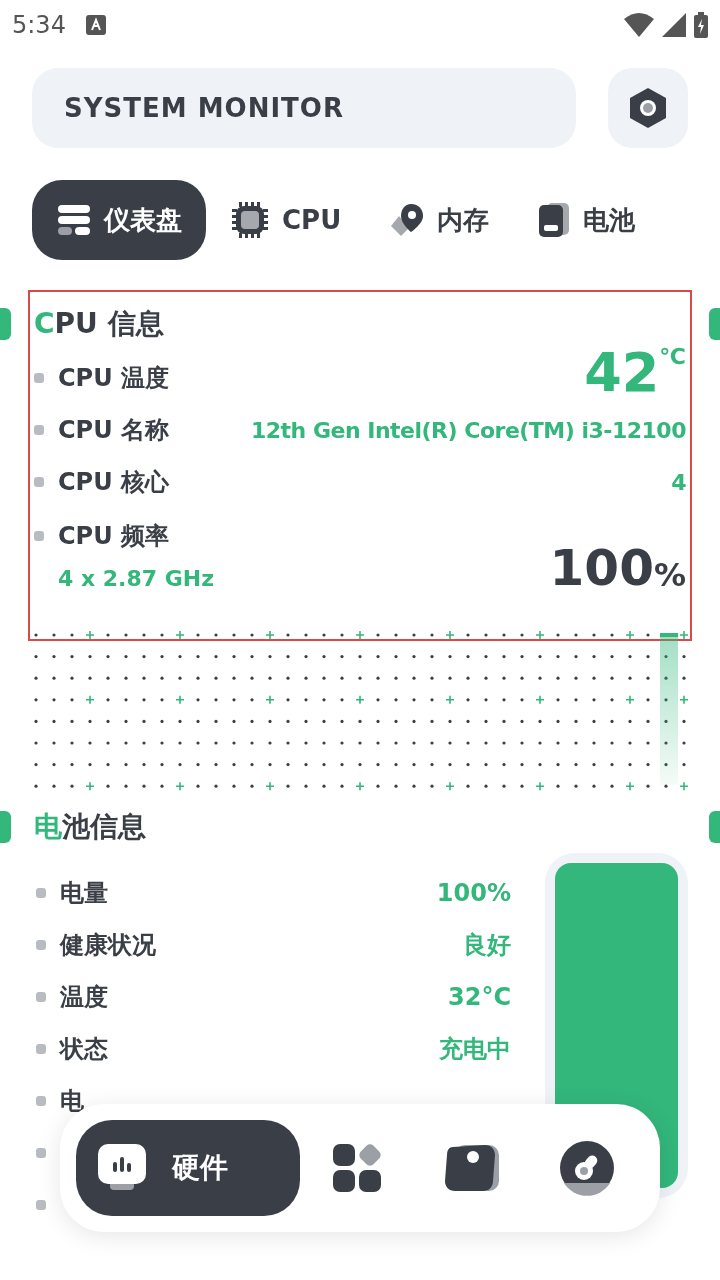  I want to click on pin-icon, so click(407, 220).